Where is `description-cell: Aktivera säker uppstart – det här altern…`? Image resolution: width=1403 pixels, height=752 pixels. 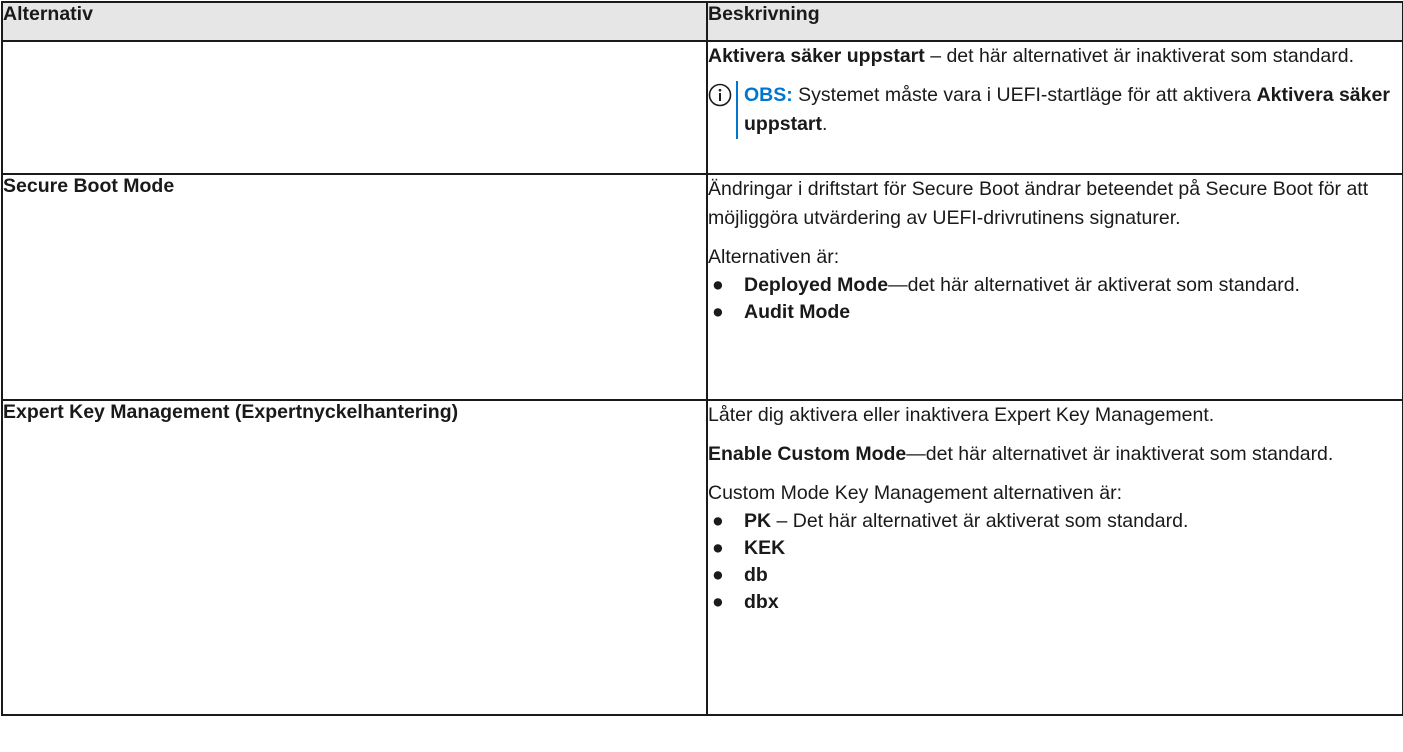
description-cell: Aktivera säker uppstart – det här altern… is located at coordinates (1054, 107).